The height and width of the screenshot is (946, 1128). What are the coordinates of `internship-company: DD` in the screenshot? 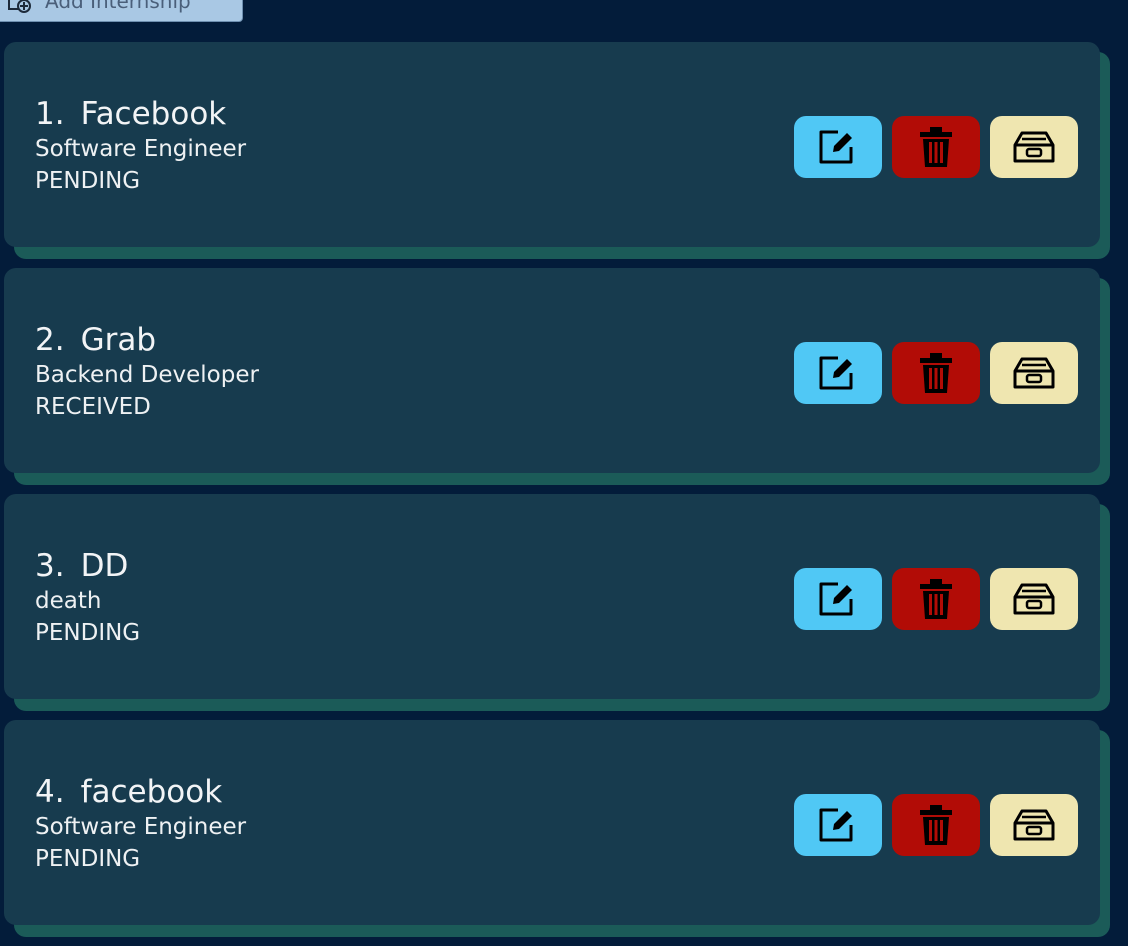 It's located at (104, 566).